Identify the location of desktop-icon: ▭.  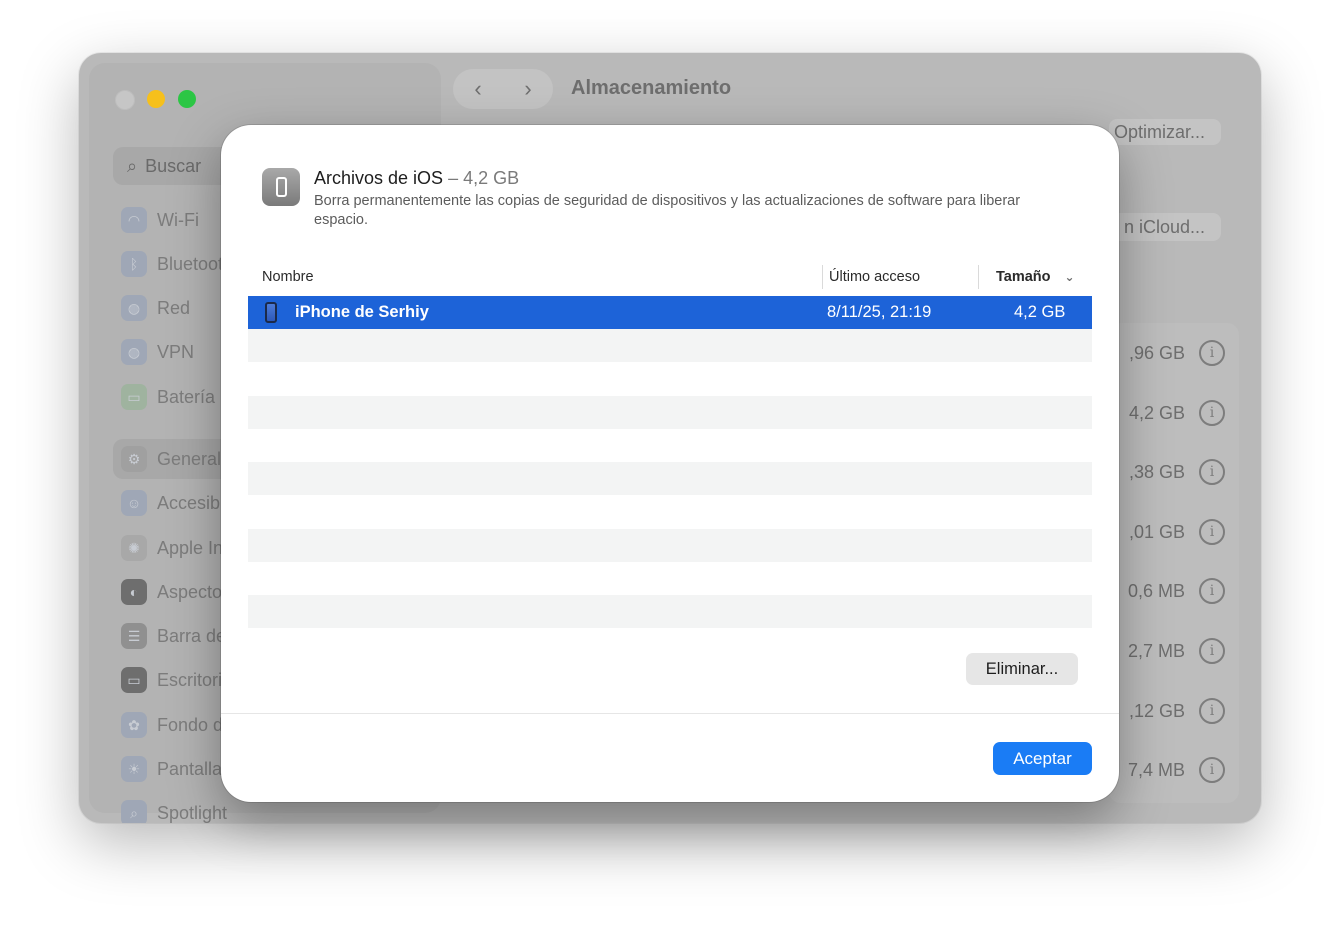
(134, 680).